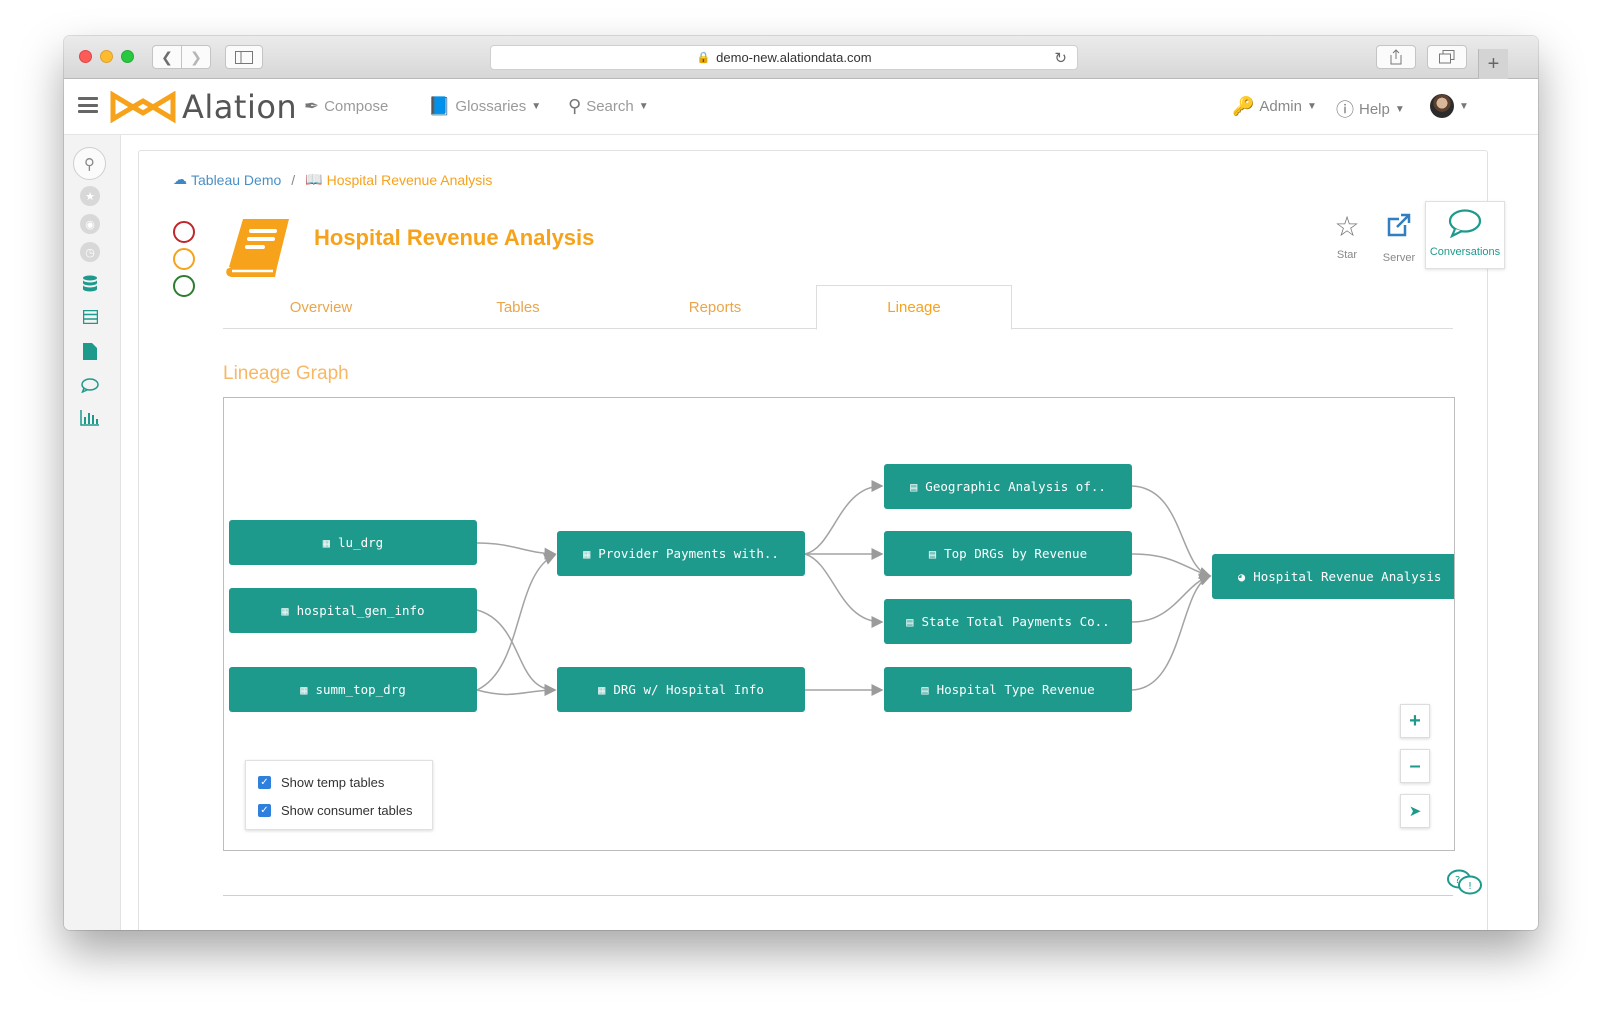 The image size is (1600, 1019). I want to click on show-temp-tables-label: Show temp tables, so click(333, 782).